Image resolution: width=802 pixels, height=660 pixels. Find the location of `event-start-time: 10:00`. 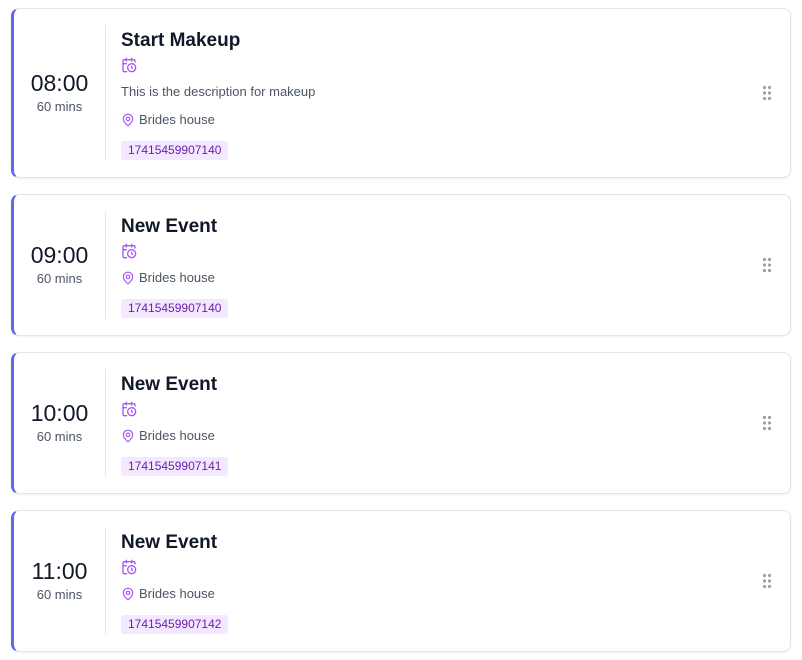

event-start-time: 10:00 is located at coordinates (59, 413).